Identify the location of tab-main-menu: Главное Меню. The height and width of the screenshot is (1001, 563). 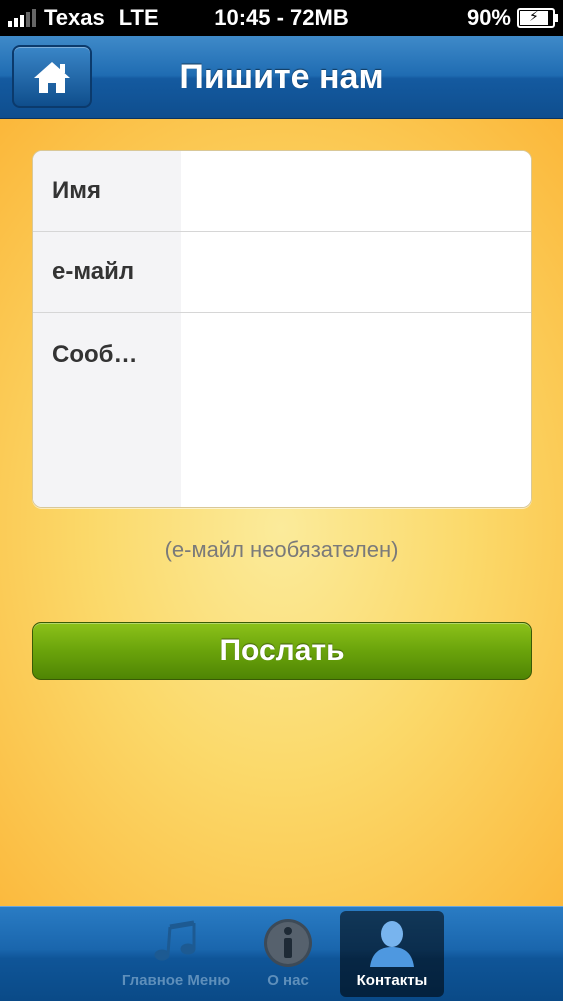
(176, 954).